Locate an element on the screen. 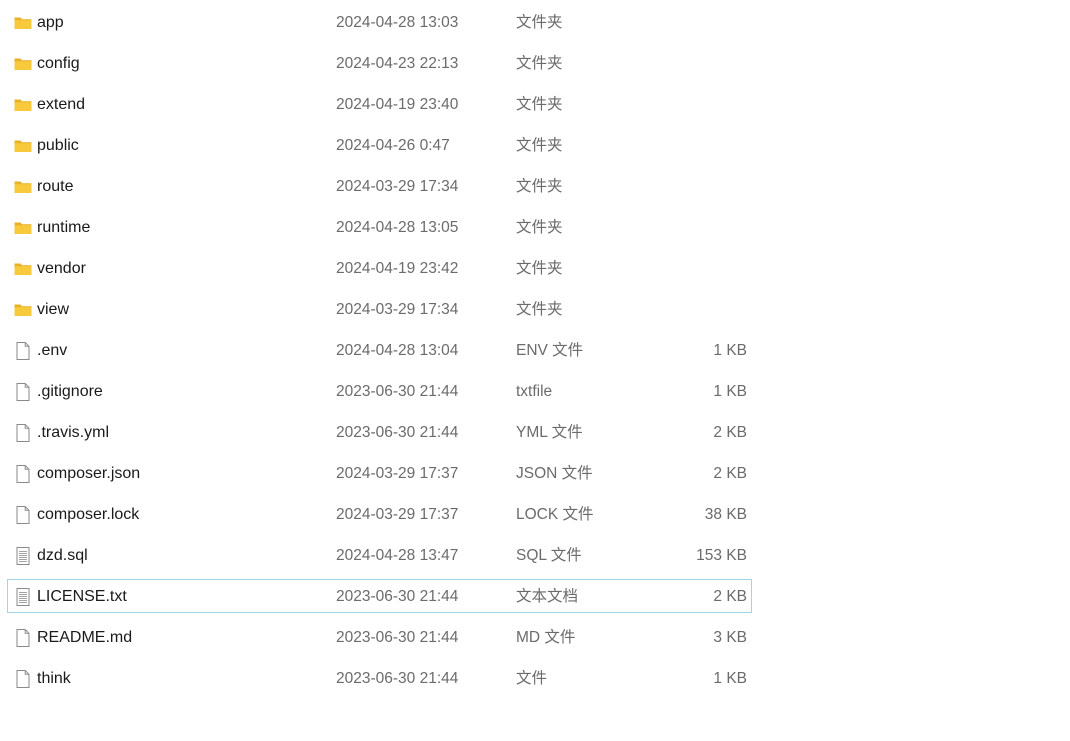  file-name: app is located at coordinates (50, 22).